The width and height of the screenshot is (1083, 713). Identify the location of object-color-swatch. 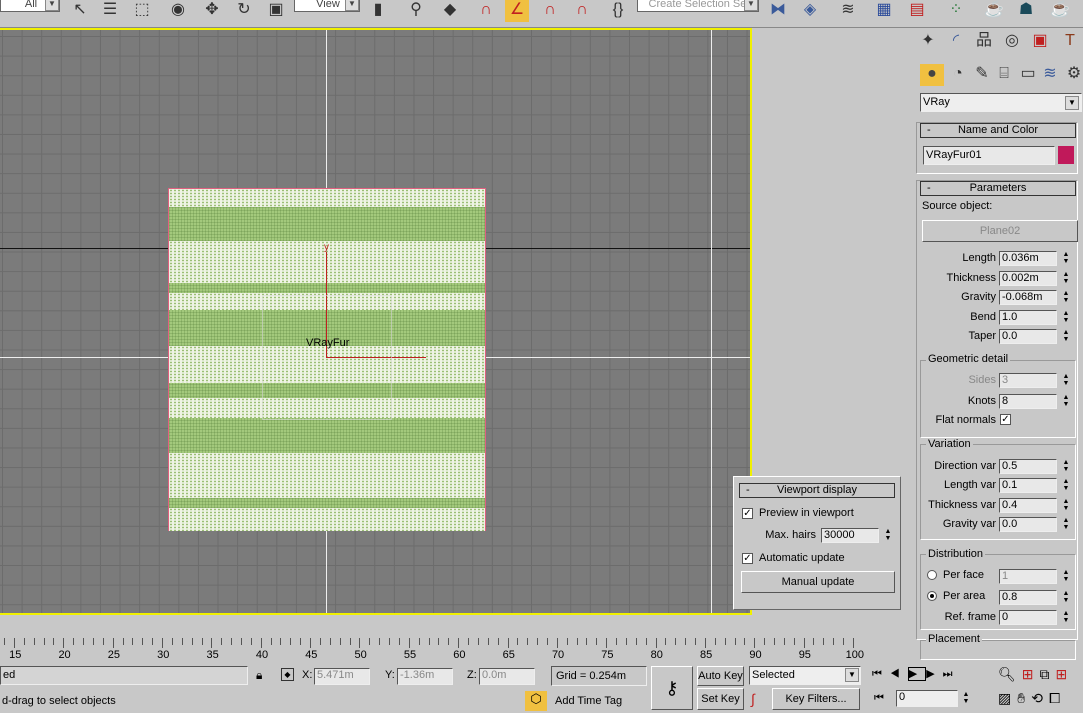
(1066, 155).